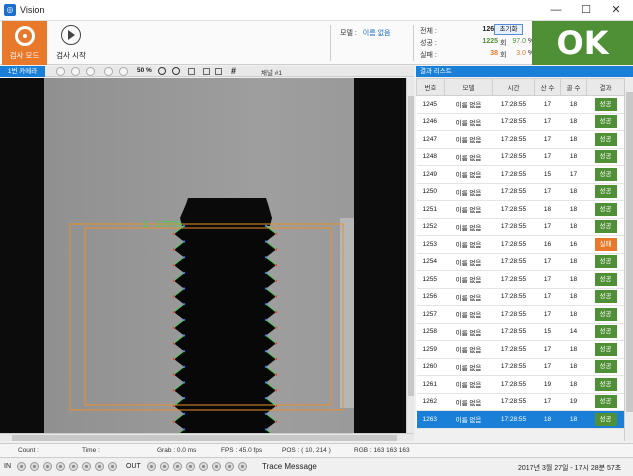  I want to click on viewport-vertical-scrollbar, so click(410, 255).